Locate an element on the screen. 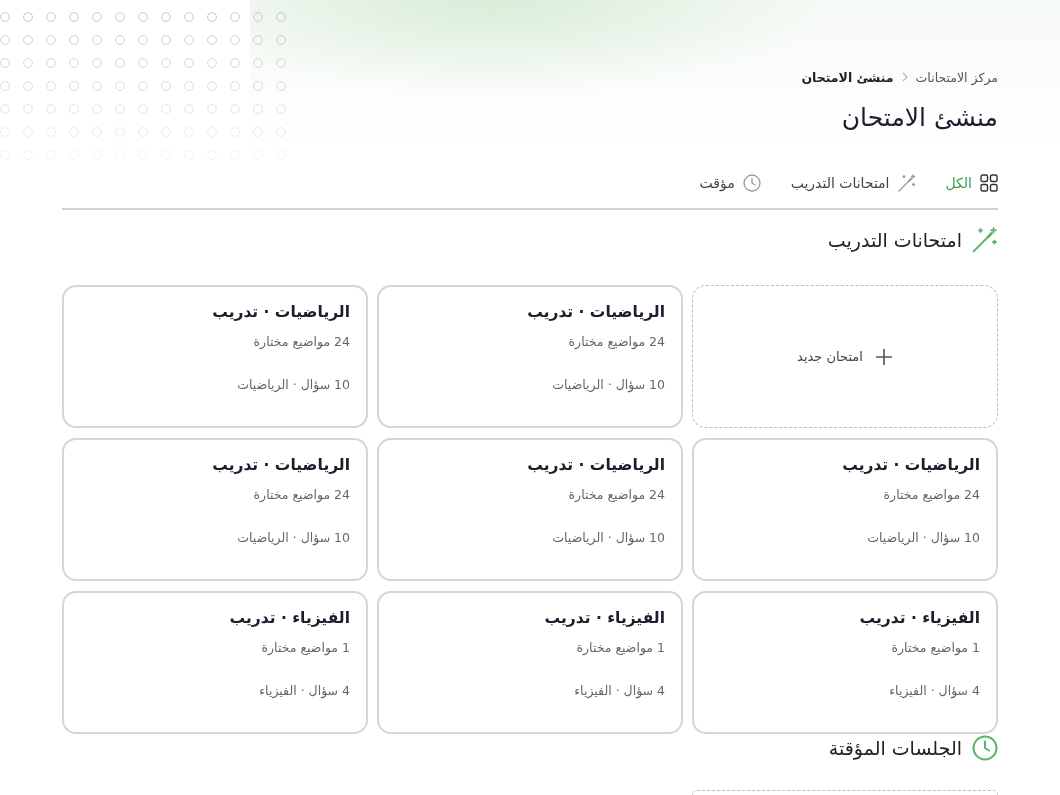  chevron-icon is located at coordinates (904, 77).